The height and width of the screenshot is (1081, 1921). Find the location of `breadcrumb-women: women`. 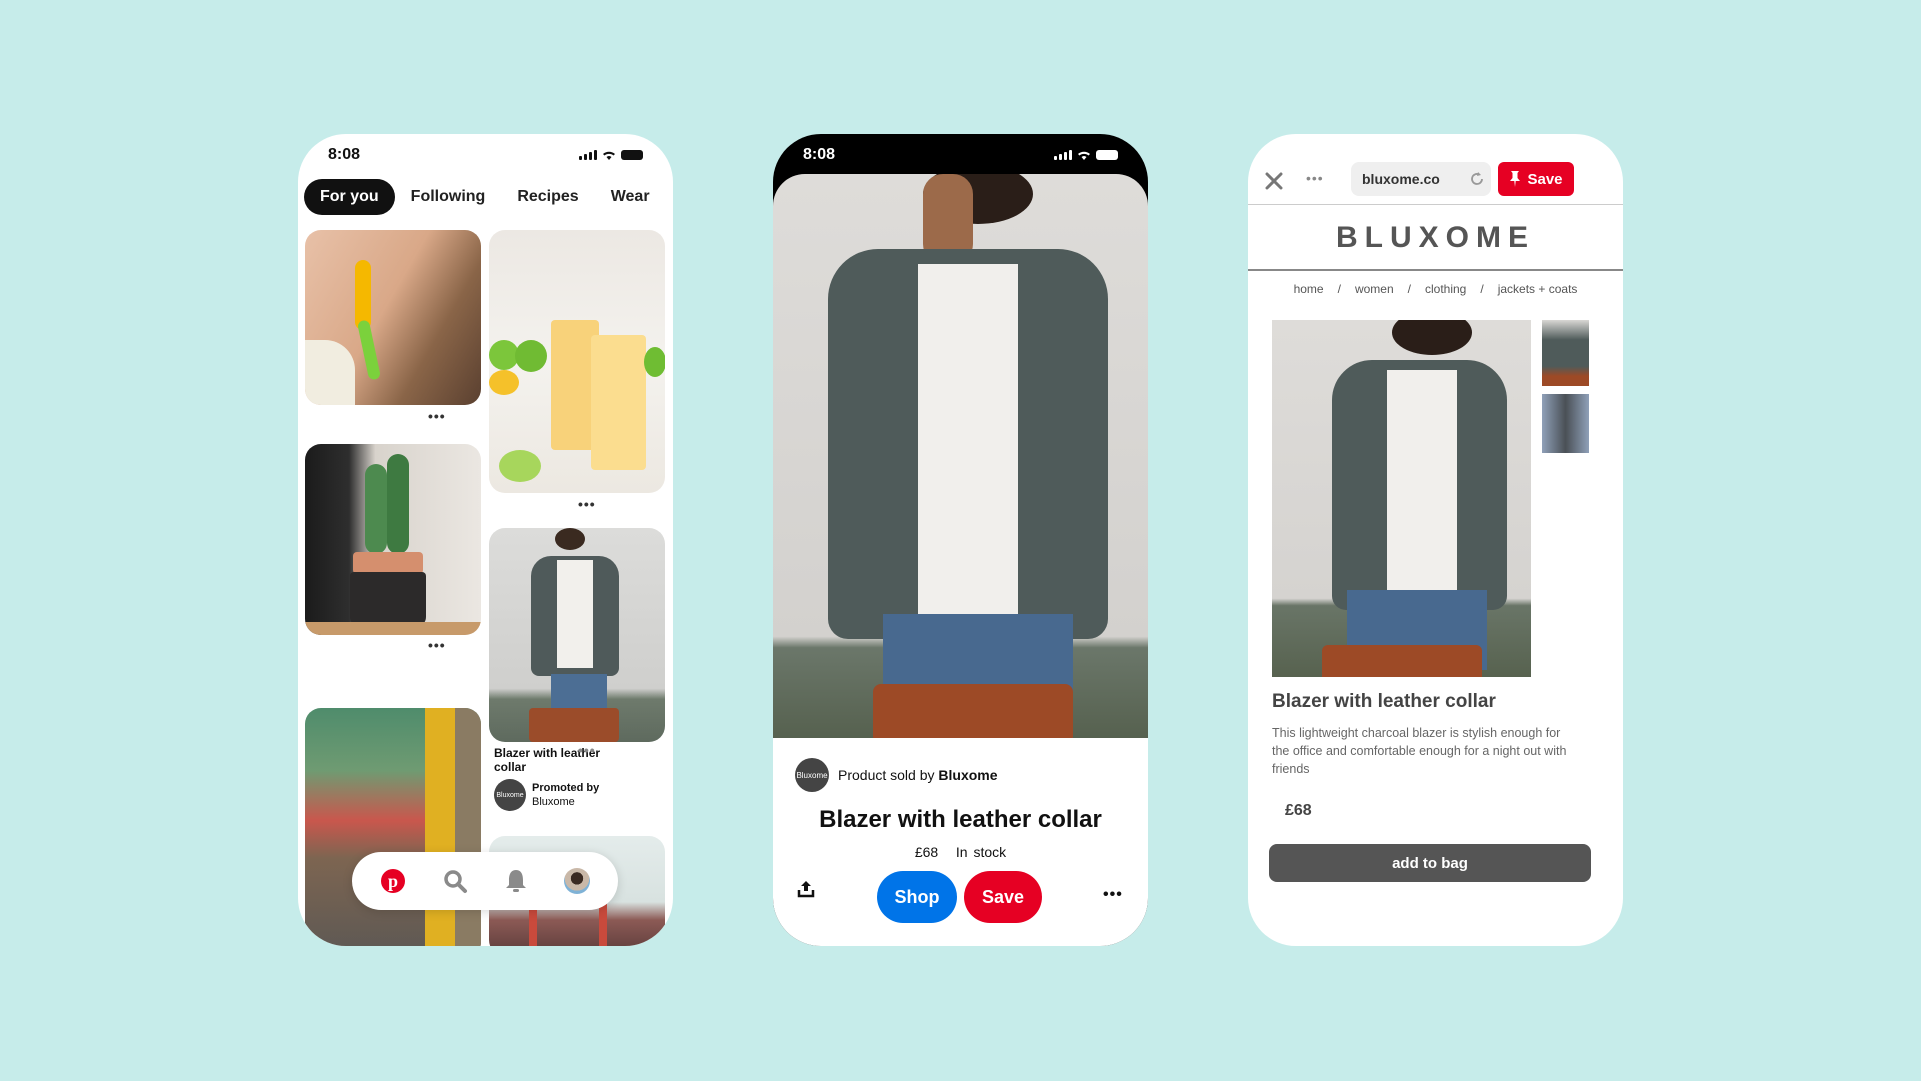

breadcrumb-women: women is located at coordinates (1374, 289).